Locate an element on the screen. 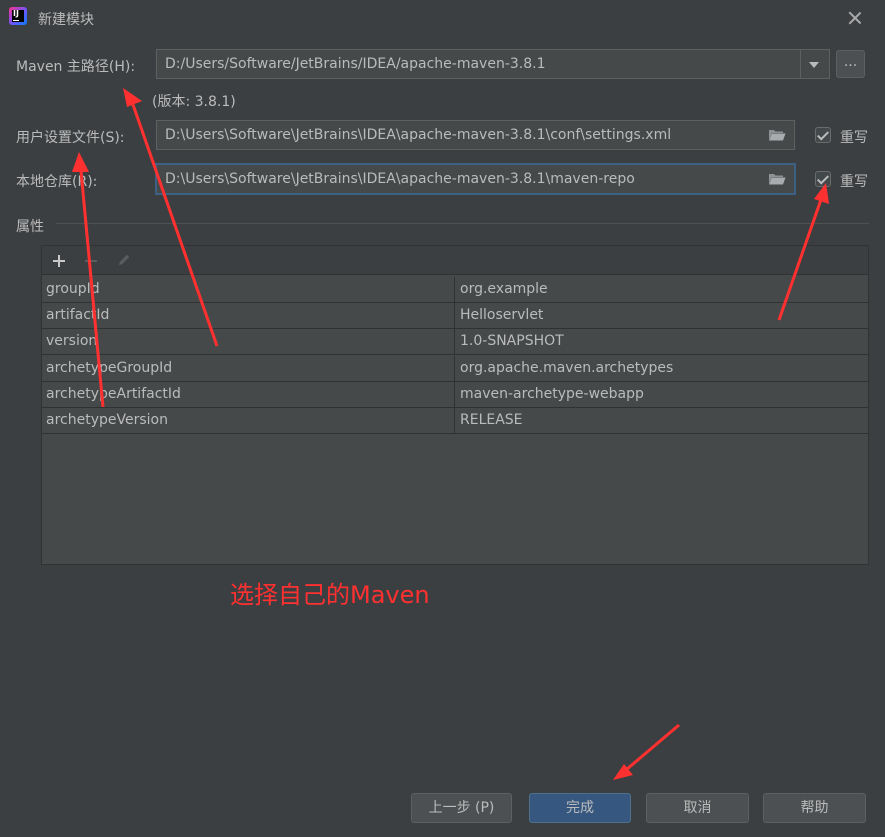 This screenshot has height=837, width=885. local-repo-label: 本地仓库(R): is located at coordinates (57, 182).